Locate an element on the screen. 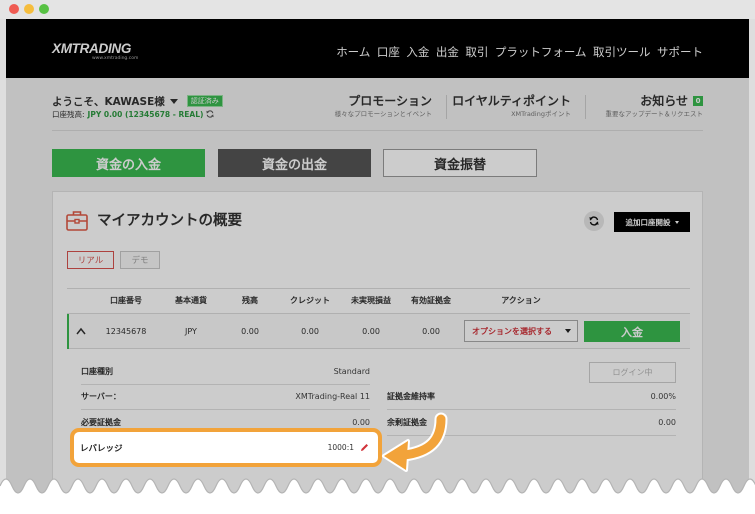 The image size is (755, 514). pencil-icon is located at coordinates (364, 447).